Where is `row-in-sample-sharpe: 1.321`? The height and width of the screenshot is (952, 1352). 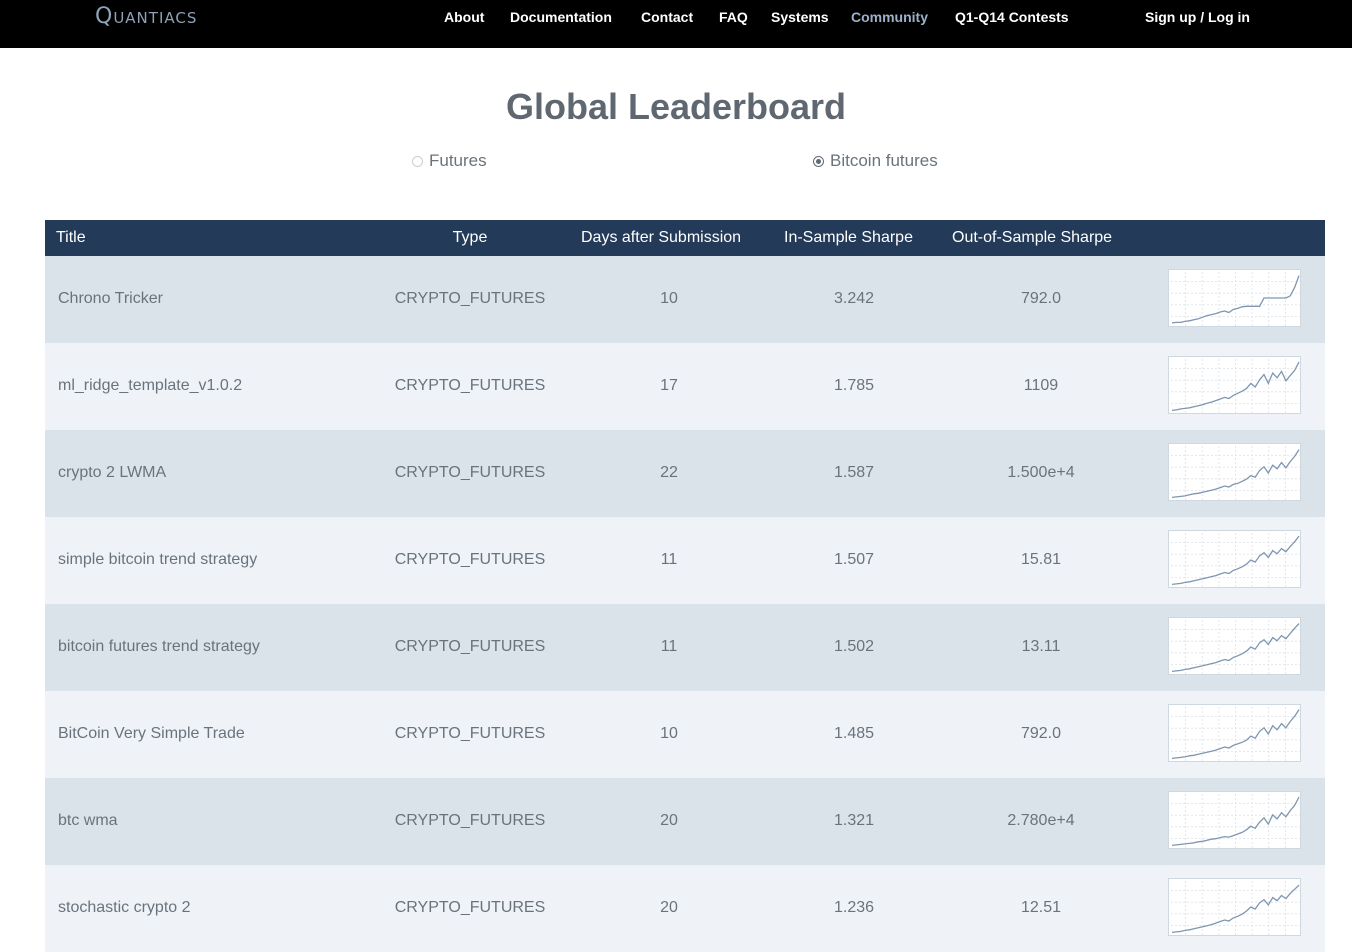
row-in-sample-sharpe: 1.321 is located at coordinates (854, 820).